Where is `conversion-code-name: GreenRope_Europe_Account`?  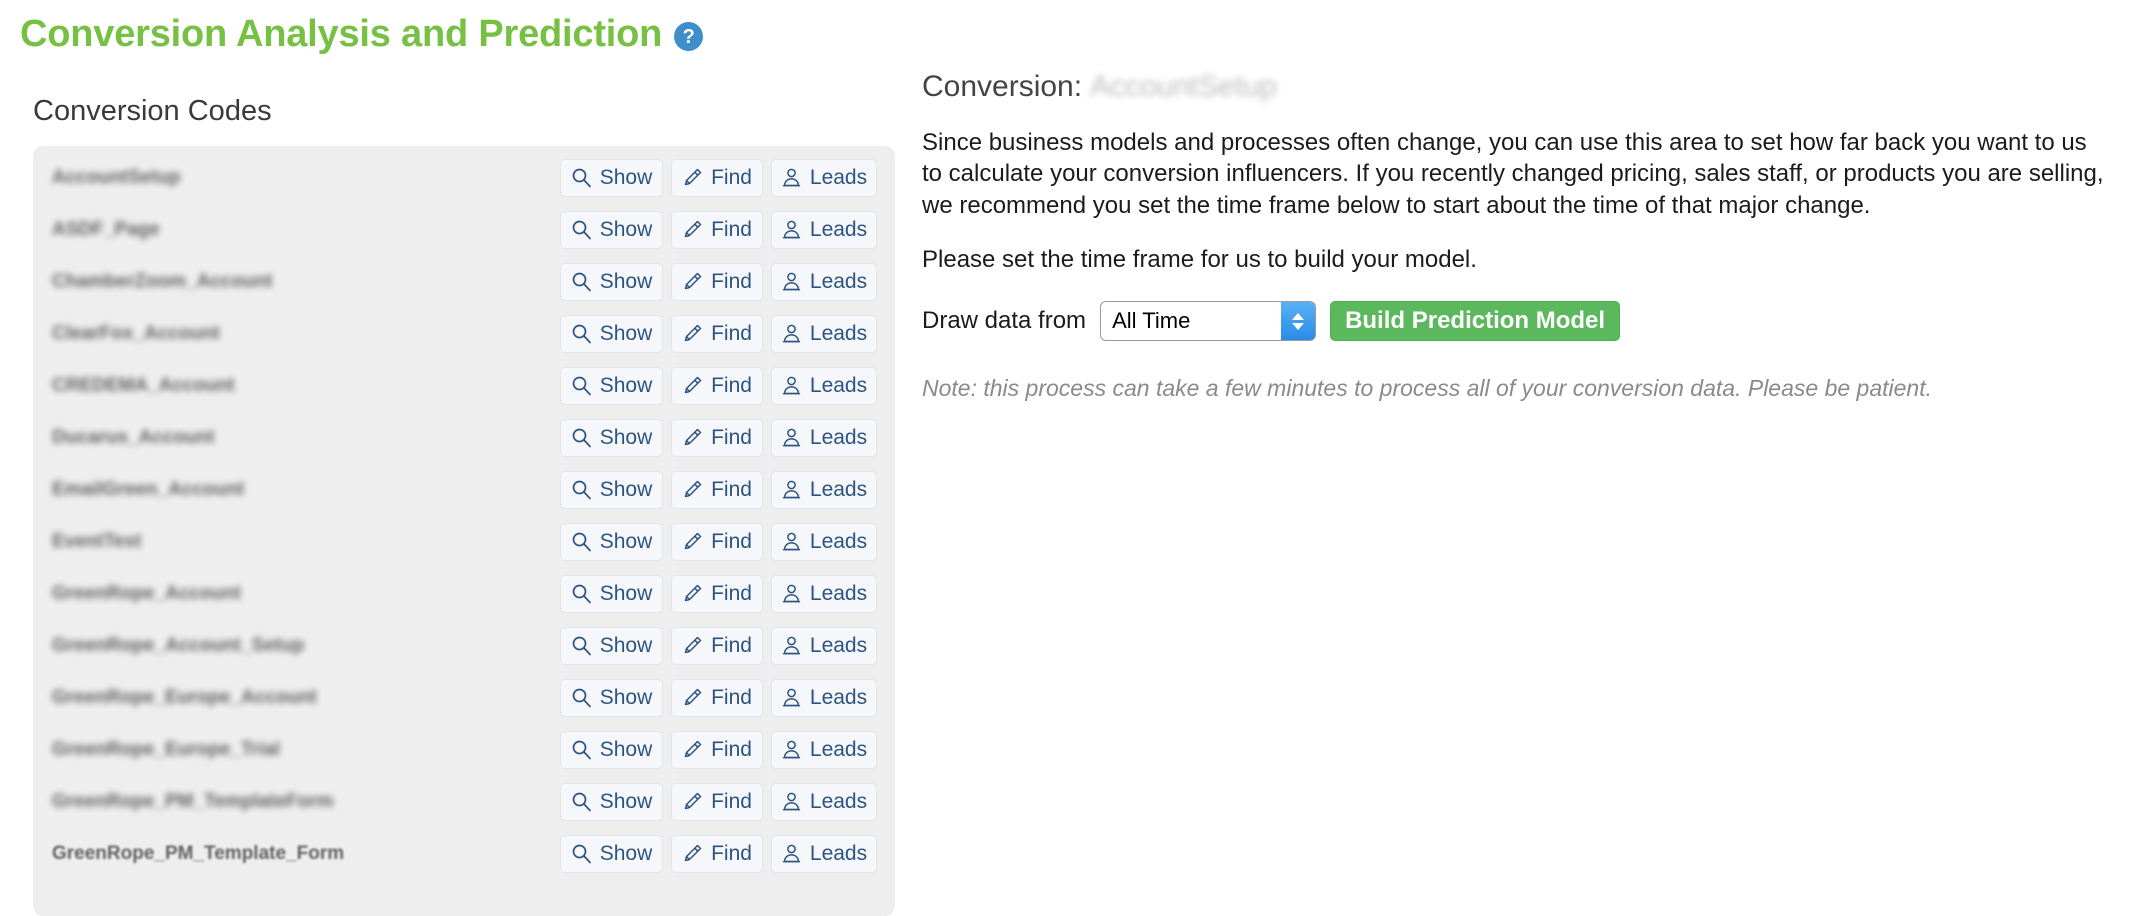
conversion-code-name: GreenRope_Europe_Account is located at coordinates (184, 697).